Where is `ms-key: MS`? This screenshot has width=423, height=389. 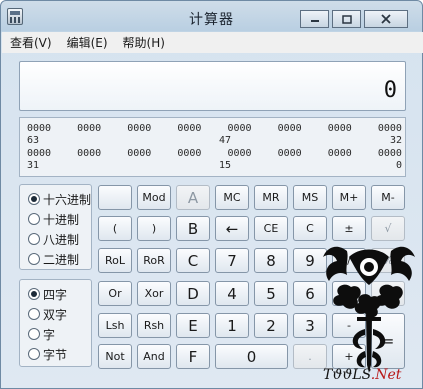
ms-key: MS is located at coordinates (310, 197).